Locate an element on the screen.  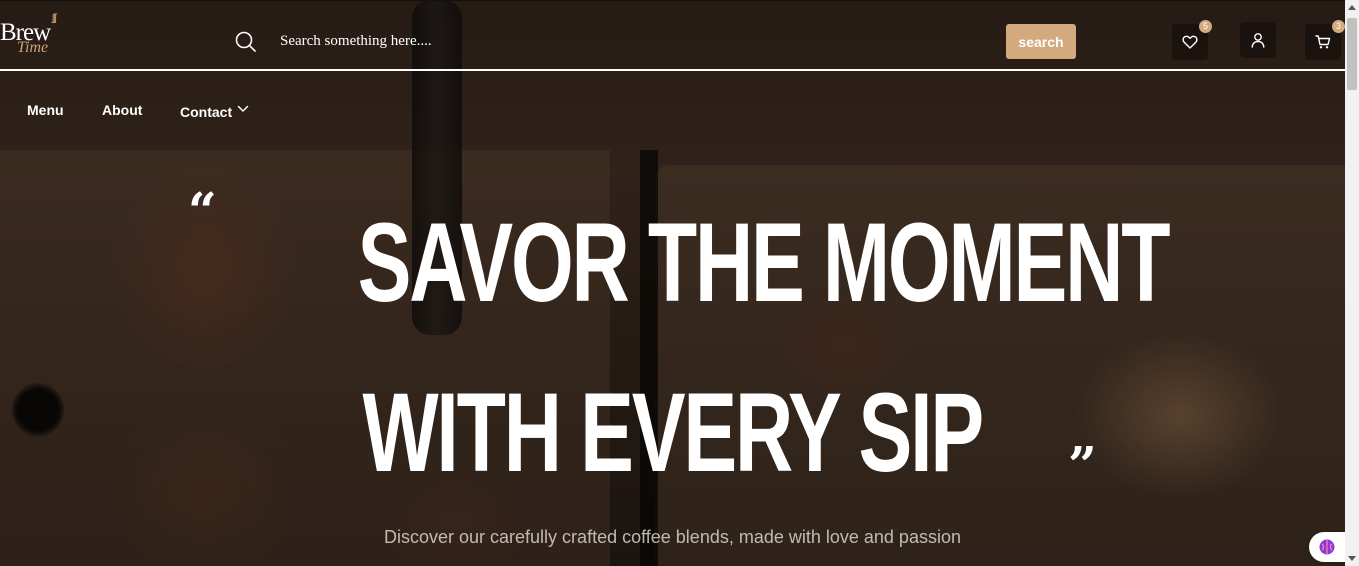
search-button: search is located at coordinates (1041, 41).